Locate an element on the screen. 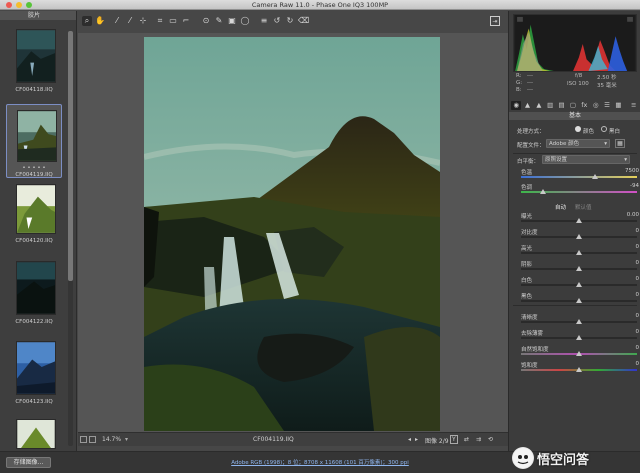  profile-value: Adobe 颜色 is located at coordinates (564, 144).